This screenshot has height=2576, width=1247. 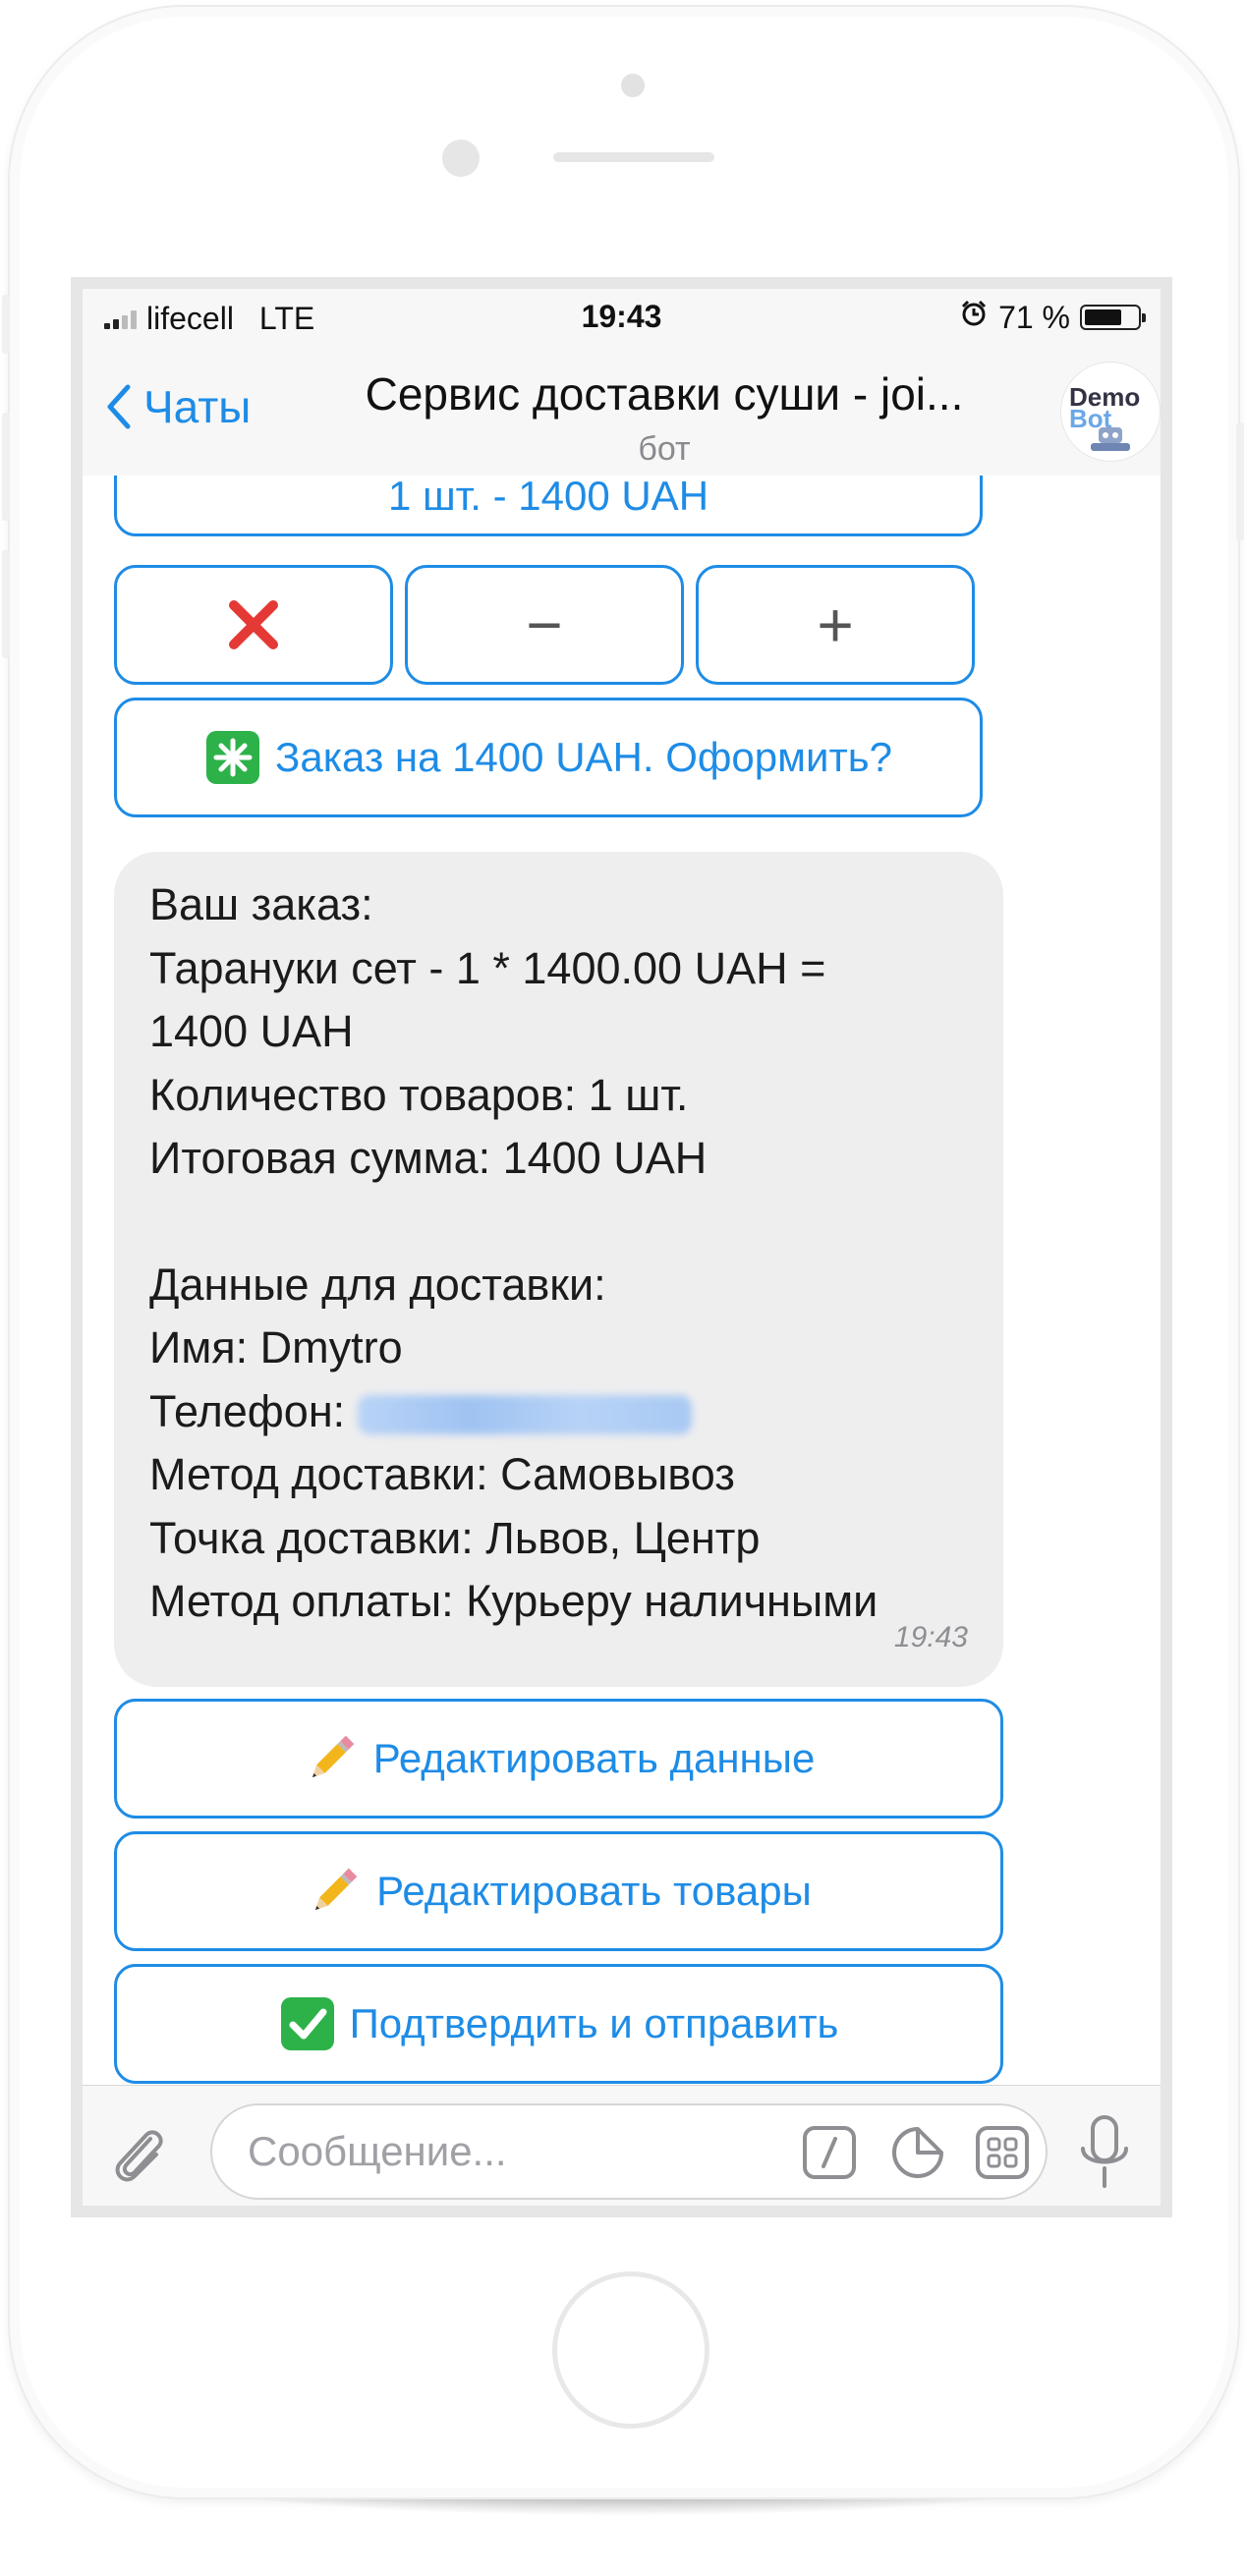 I want to click on bot-commands-button, so click(x=829, y=2152).